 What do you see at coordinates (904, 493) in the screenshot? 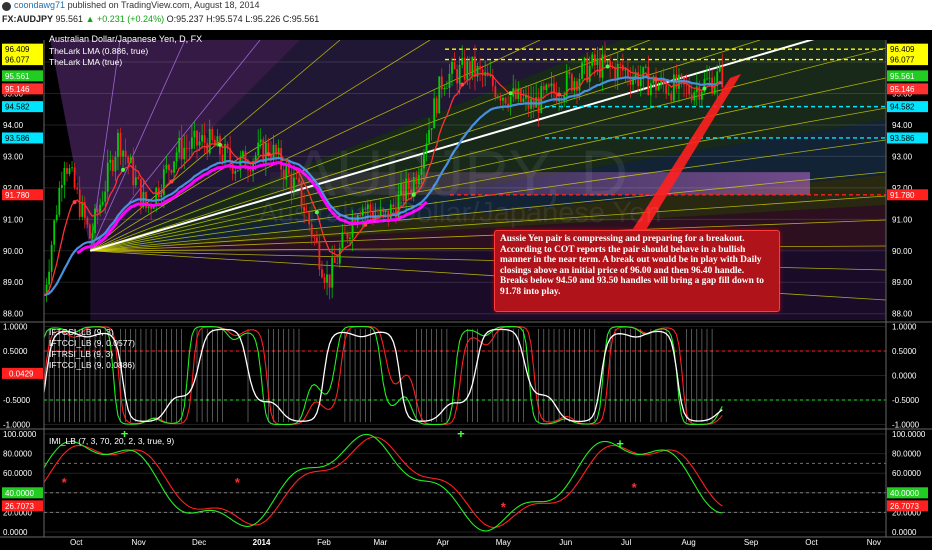
I see `imi-badge-text-green-right: 40.0000` at bounding box center [904, 493].